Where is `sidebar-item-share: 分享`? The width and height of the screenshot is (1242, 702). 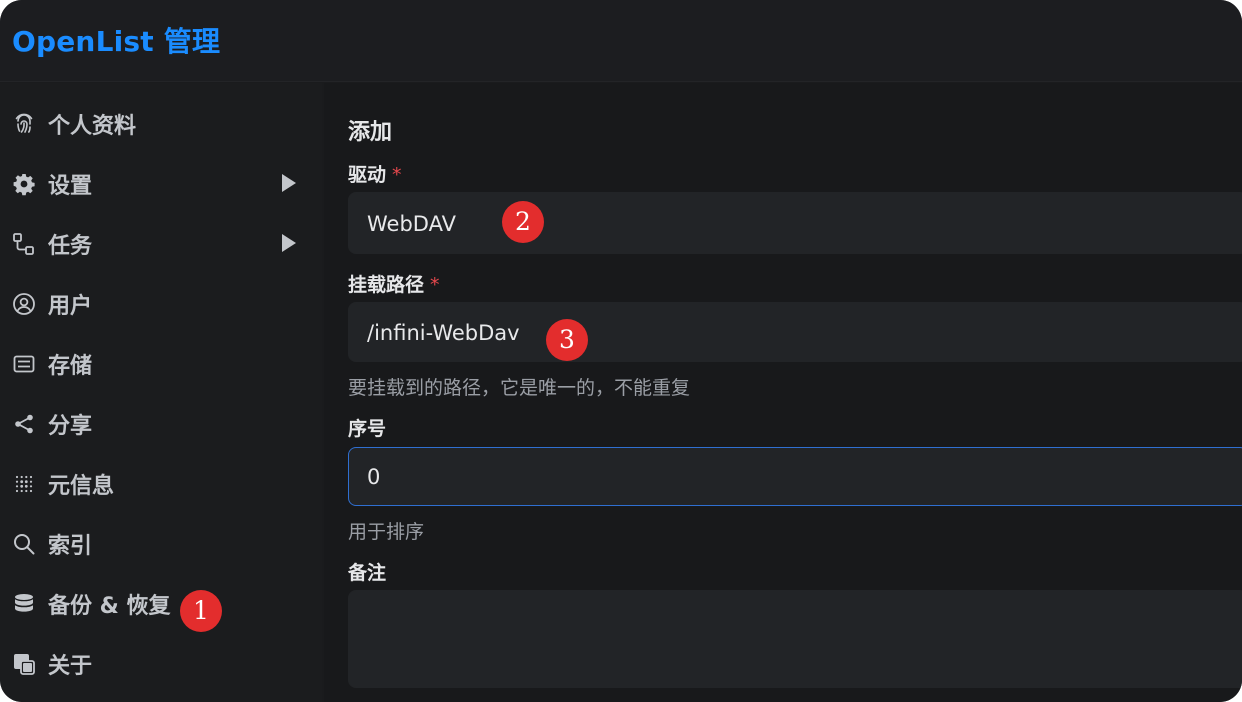 sidebar-item-share: 分享 is located at coordinates (161, 424).